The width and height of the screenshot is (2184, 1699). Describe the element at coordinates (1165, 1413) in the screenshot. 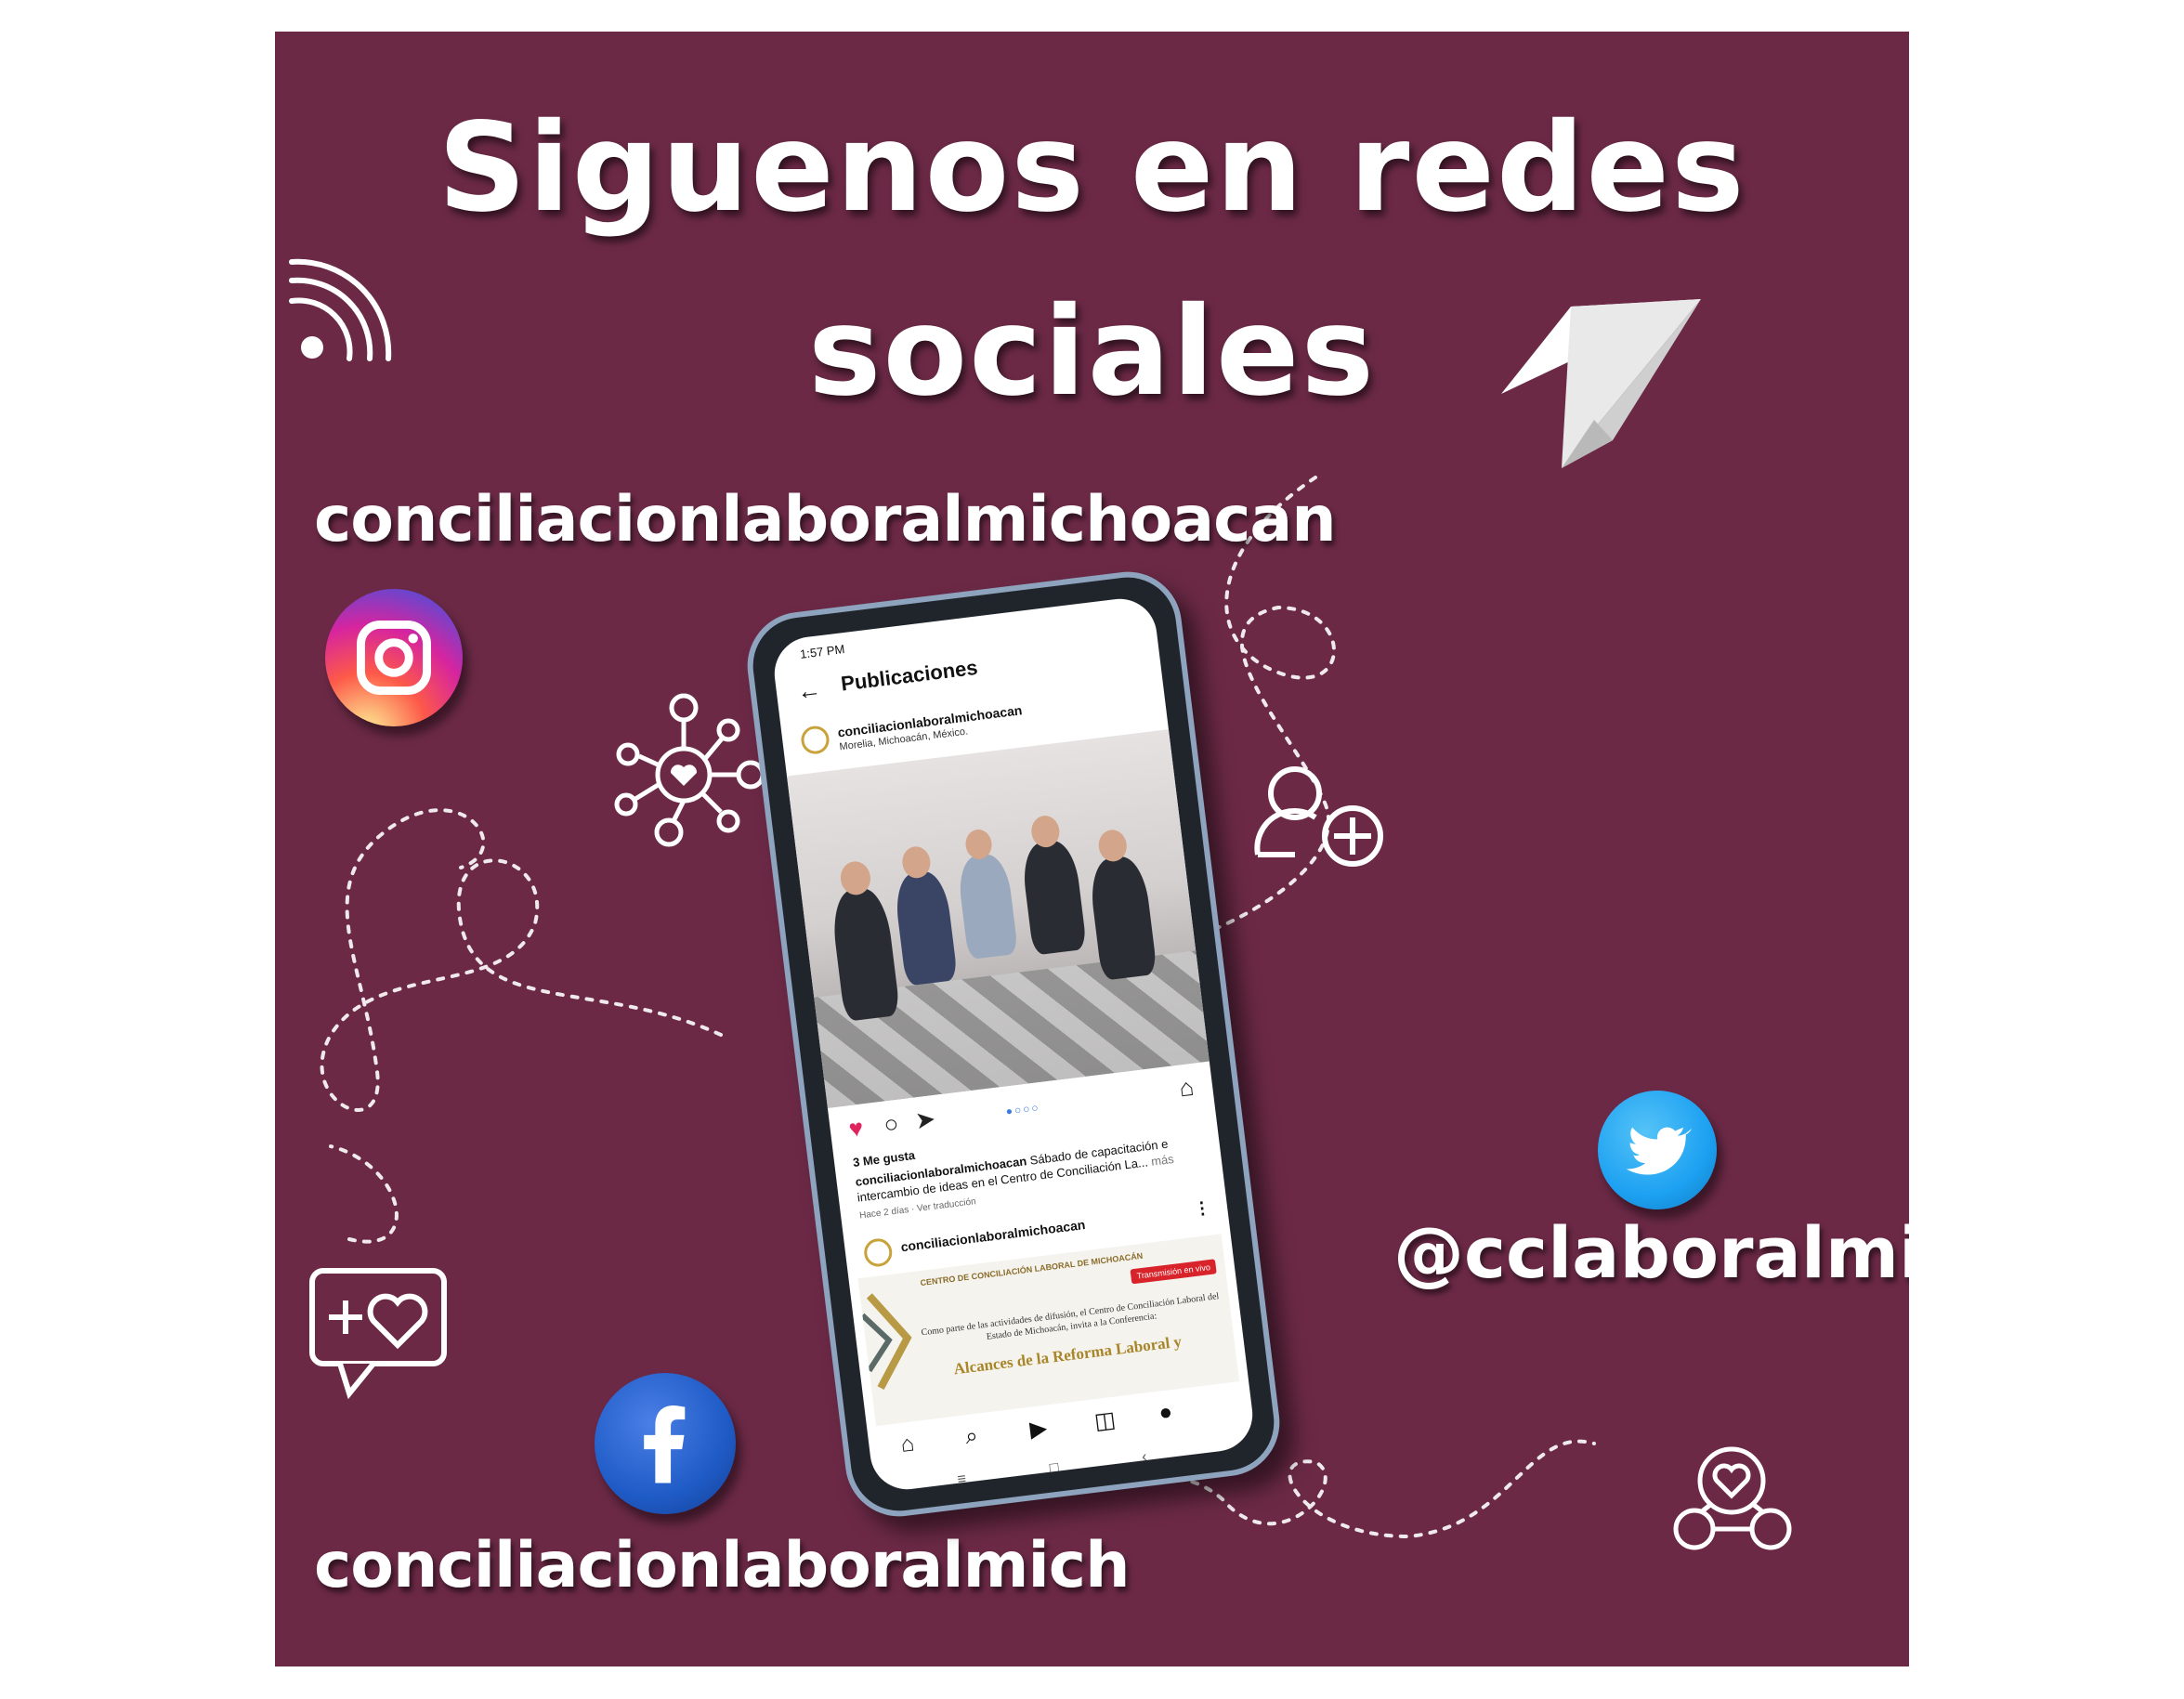

I see `profile-avatar-icon: ●` at that location.